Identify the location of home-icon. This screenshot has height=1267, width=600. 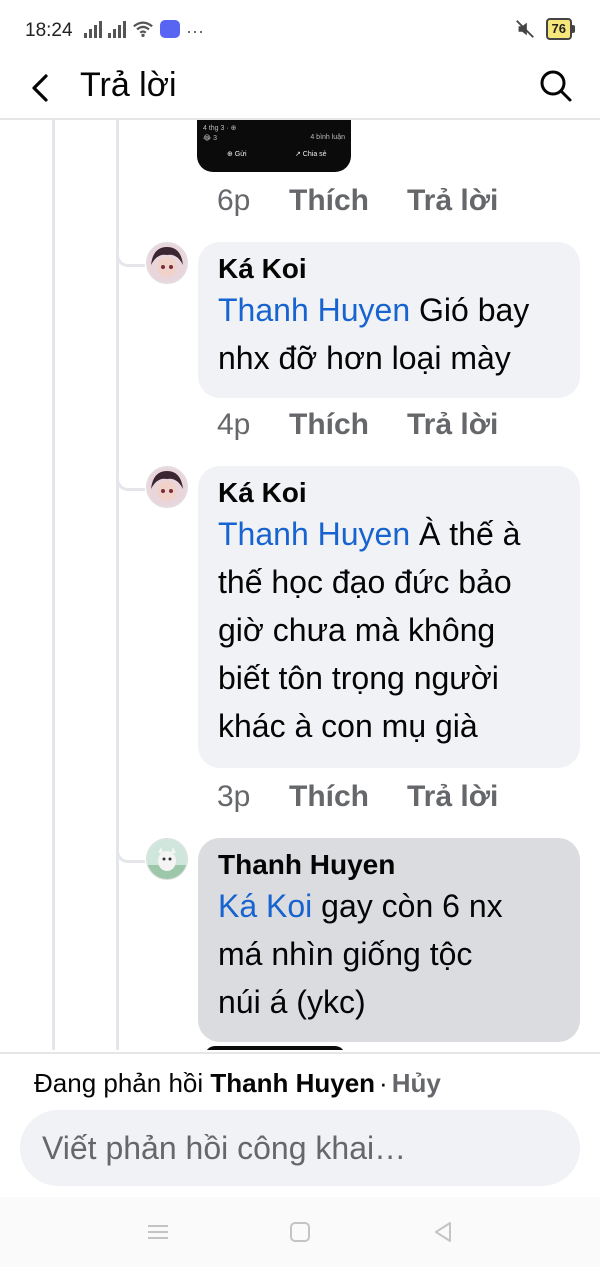
(300, 1232).